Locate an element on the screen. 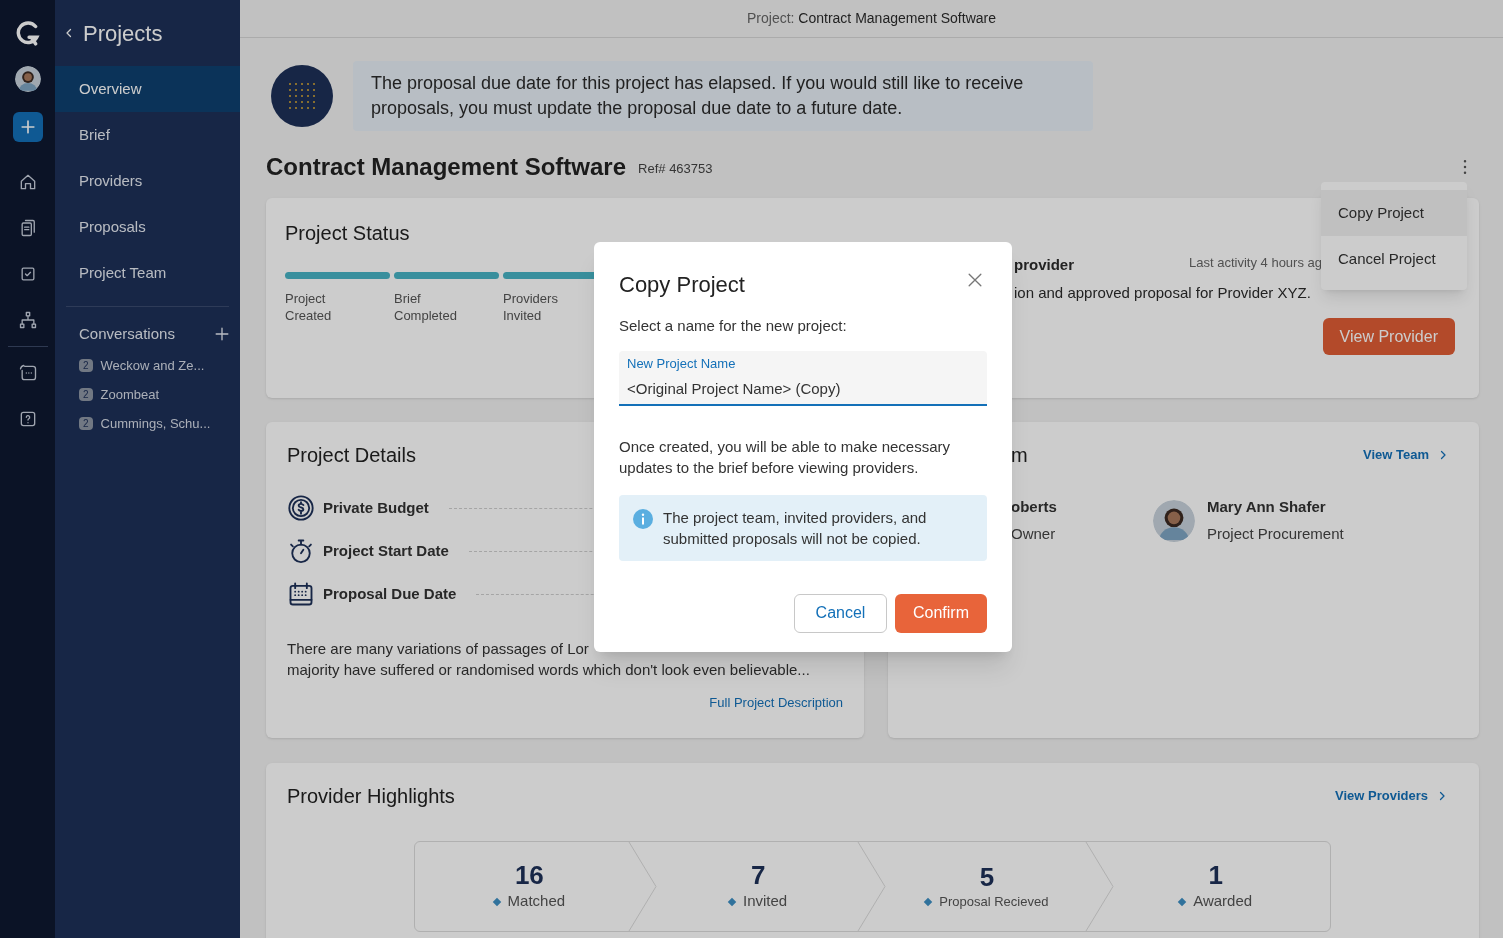 This screenshot has height=938, width=1503. header-title: Project: Contract Management Software is located at coordinates (871, 18).